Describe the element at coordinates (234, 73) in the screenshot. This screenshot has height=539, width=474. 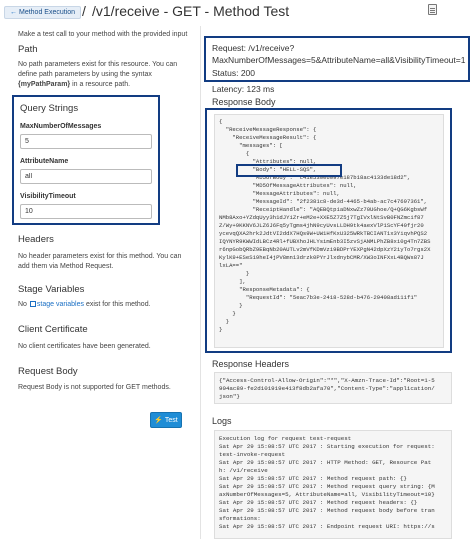
I see `status-text: Status: 200` at that location.